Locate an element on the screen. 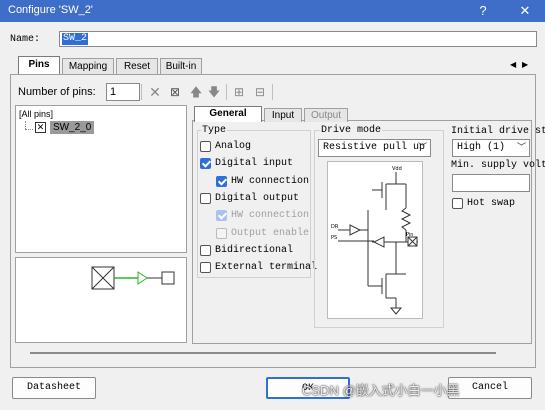 The width and height of the screenshot is (545, 410). hot-swap-label: Hot swap is located at coordinates (491, 203).